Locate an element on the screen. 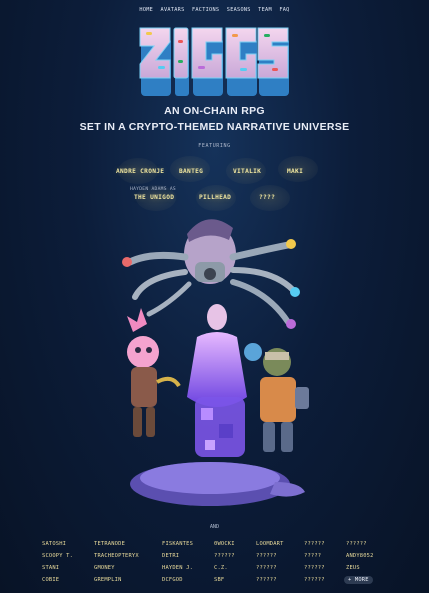 Image resolution: width=429 pixels, height=593 pixels. tagline-line1: AN ON-CHAIN RPG is located at coordinates (214, 111).